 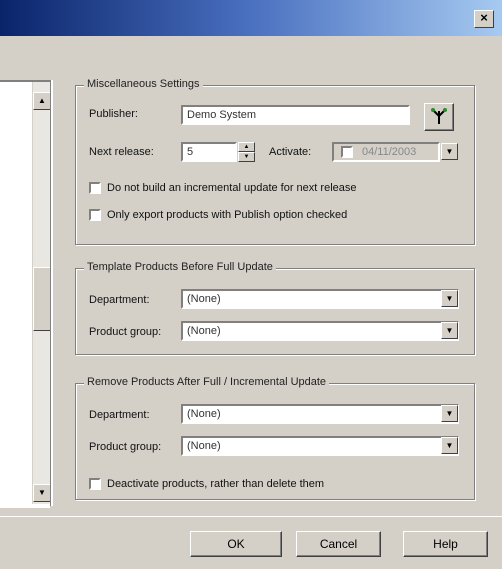 I want to click on template-department-label: Department:, so click(x=119, y=300).